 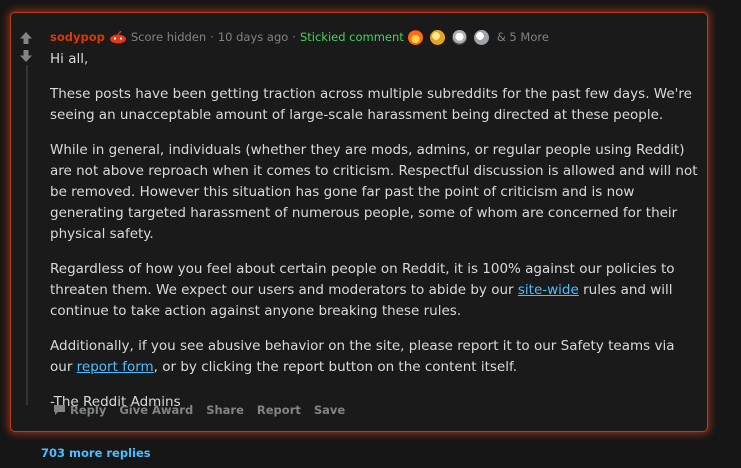 What do you see at coordinates (115, 367) in the screenshot?
I see `report-form-link: report form` at bounding box center [115, 367].